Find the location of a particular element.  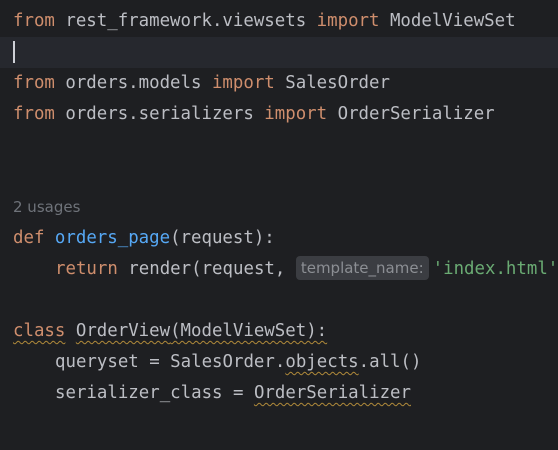

imported-name: ModelViewSet is located at coordinates (447, 21).